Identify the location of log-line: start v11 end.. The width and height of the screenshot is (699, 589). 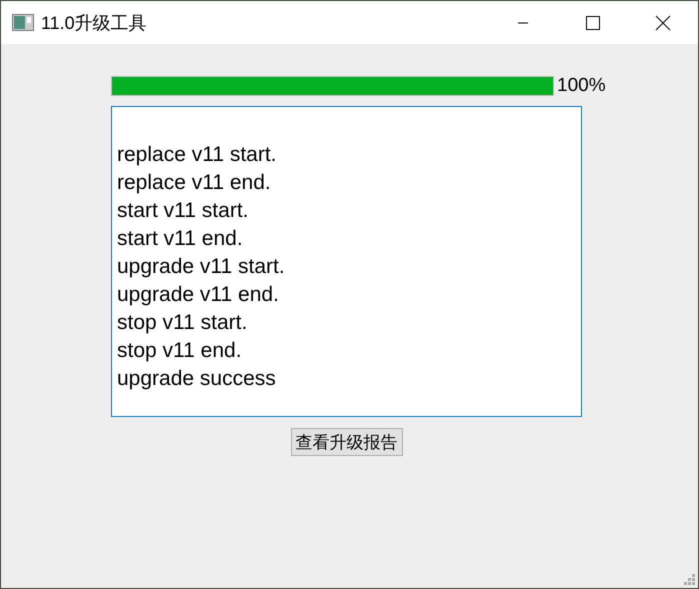
(180, 239).